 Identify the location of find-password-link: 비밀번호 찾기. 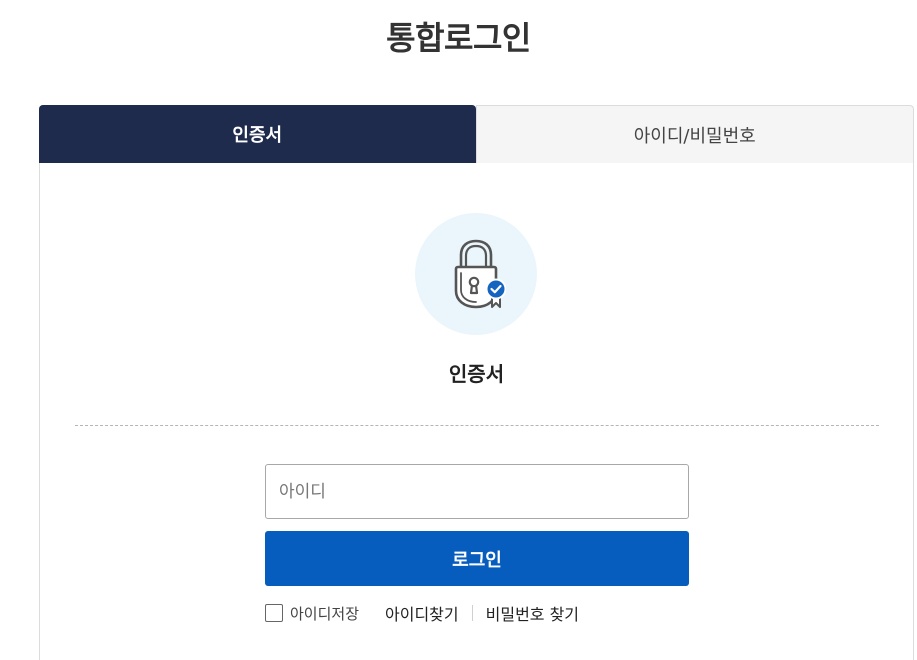
(532, 613).